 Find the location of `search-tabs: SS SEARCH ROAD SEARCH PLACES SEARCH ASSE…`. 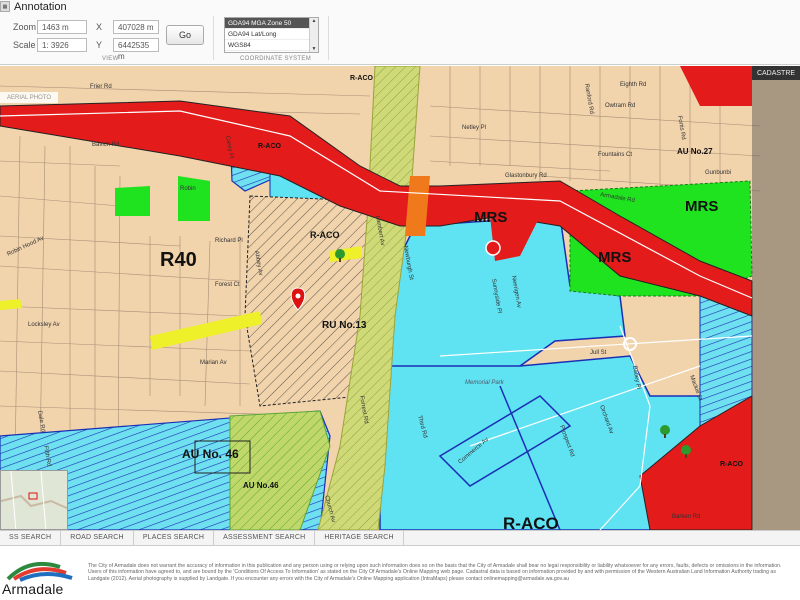

search-tabs: SS SEARCH ROAD SEARCH PLACES SEARCH ASSE… is located at coordinates (400, 538).